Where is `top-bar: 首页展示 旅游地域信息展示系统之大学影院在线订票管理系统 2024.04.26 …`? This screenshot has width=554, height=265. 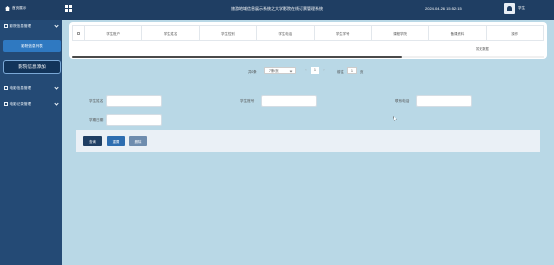 top-bar: 首页展示 旅游地域信息展示系统之大学影院在线订票管理系统 2024.04.26 … is located at coordinates (277, 10).